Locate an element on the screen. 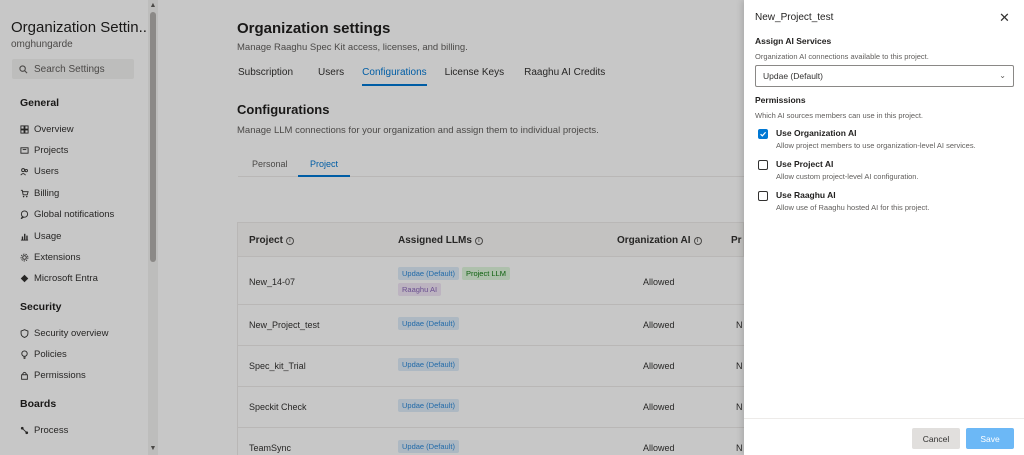  option-title: Use Raaghu AI is located at coordinates (806, 195).